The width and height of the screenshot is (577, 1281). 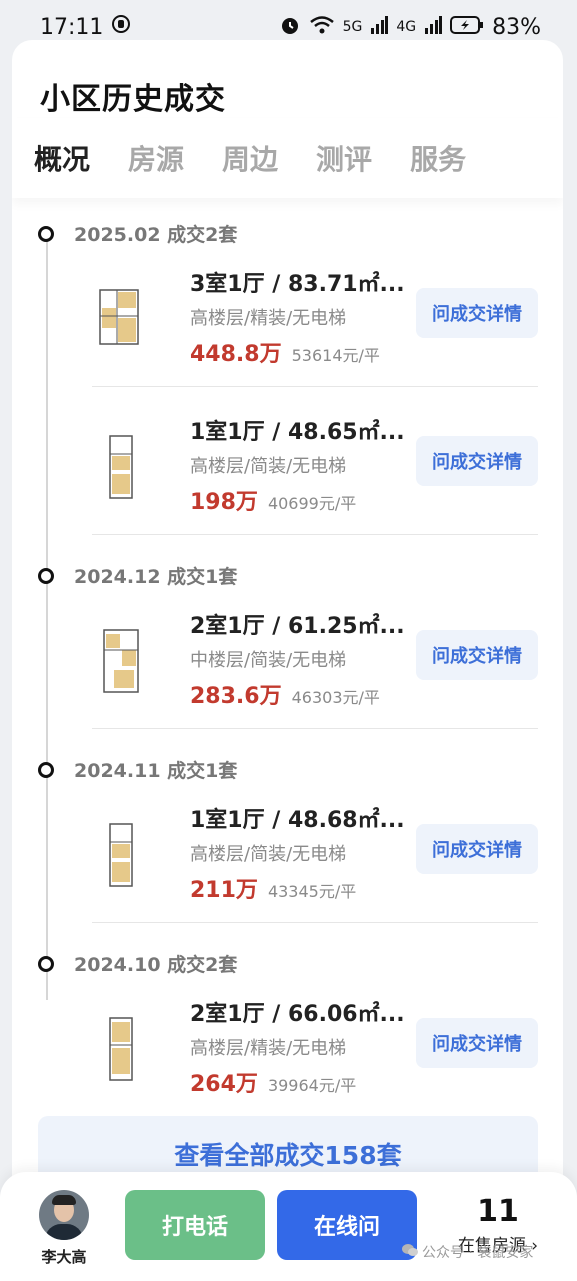 What do you see at coordinates (156, 577) in the screenshot?
I see `group-label: 2024.12 成交1套` at bounding box center [156, 577].